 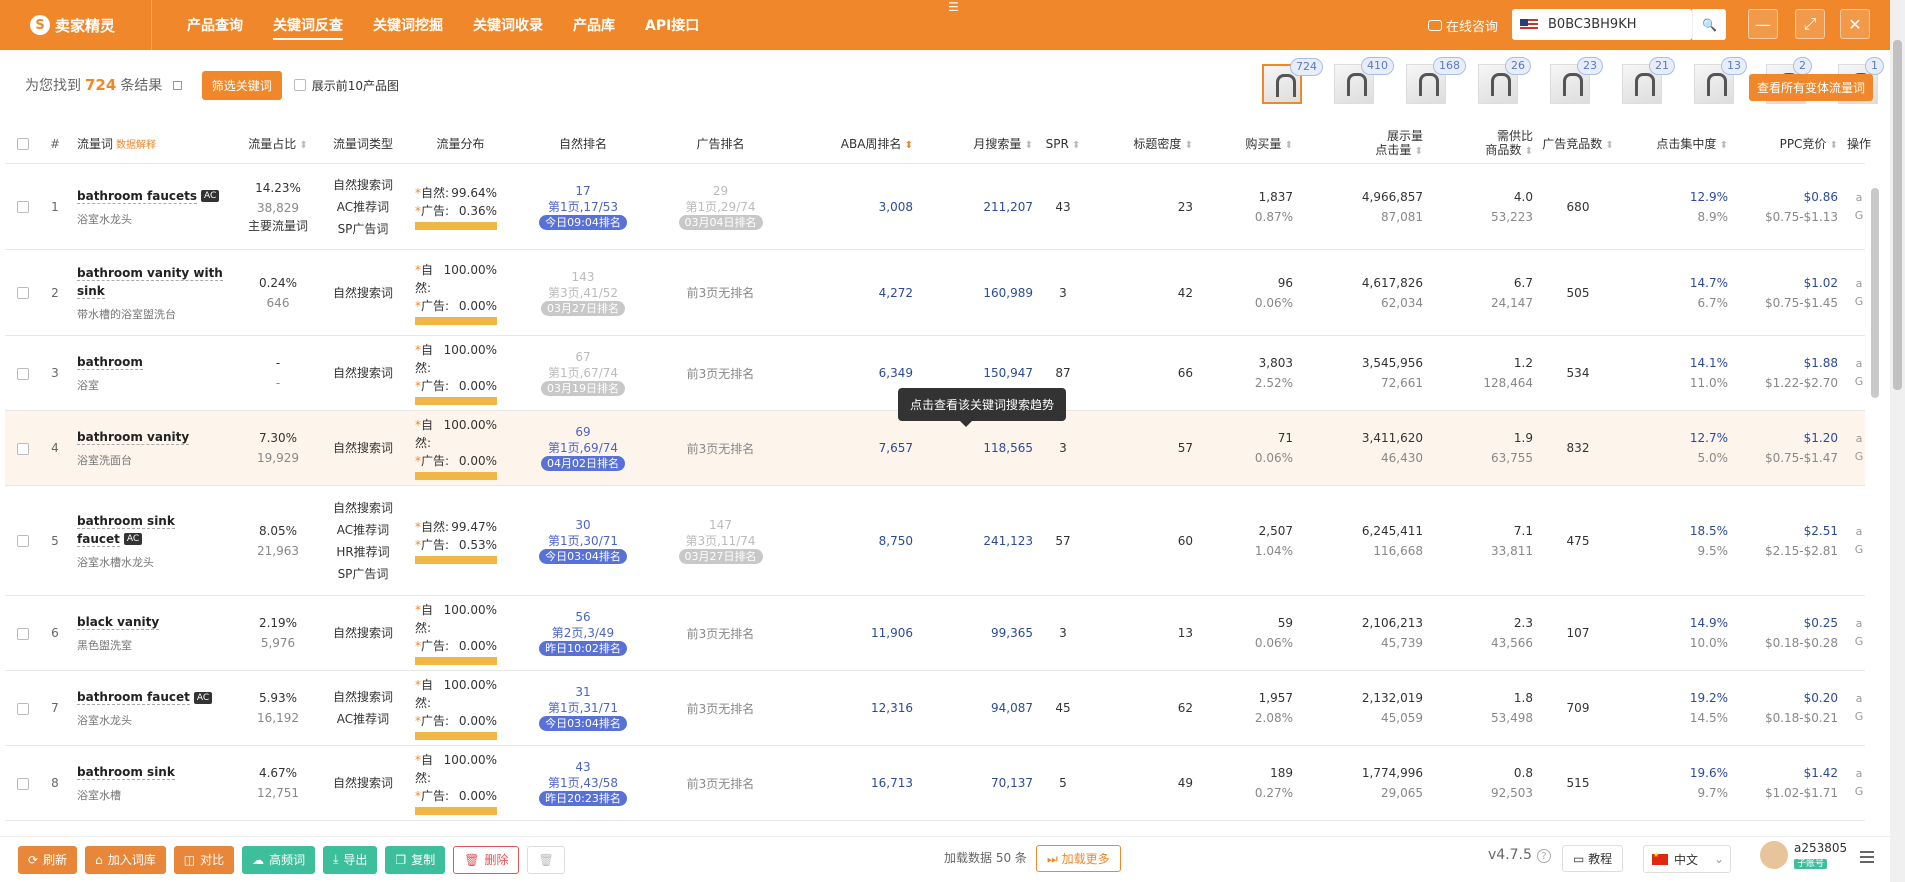 What do you see at coordinates (204, 859) in the screenshot?
I see `compare-button: ◫ 对比` at bounding box center [204, 859].